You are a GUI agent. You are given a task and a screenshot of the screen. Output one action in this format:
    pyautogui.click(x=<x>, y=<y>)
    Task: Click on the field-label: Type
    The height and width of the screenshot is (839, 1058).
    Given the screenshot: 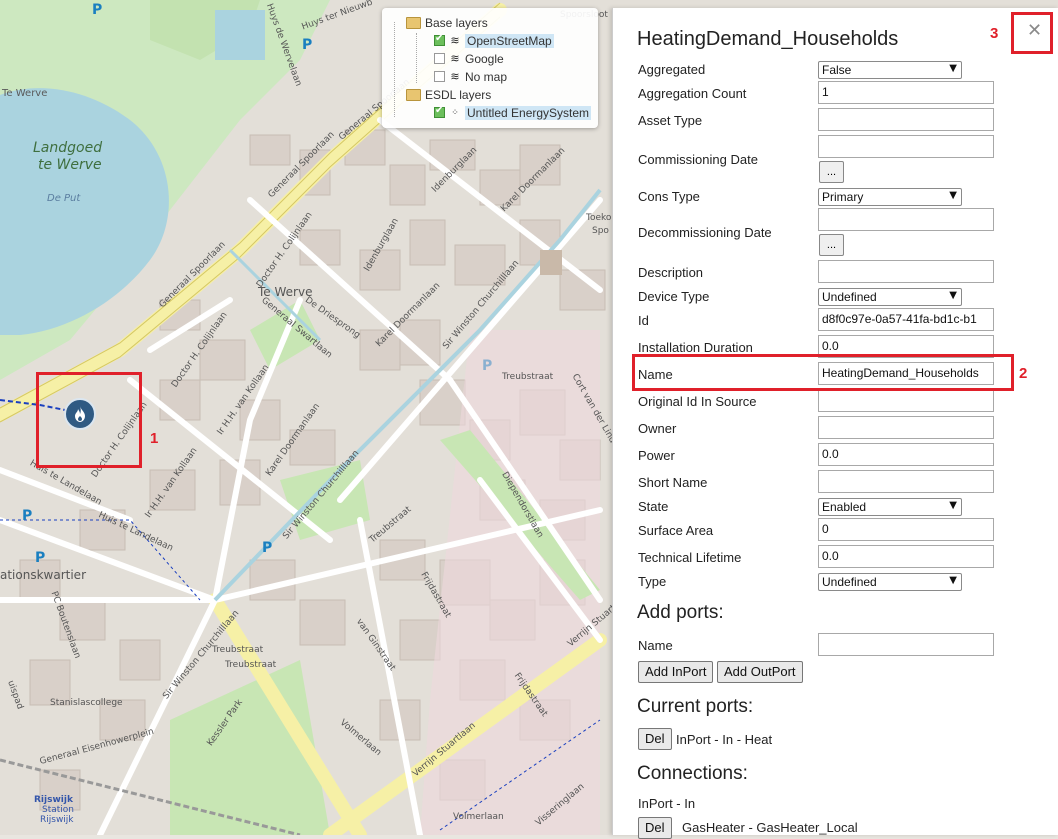 What is the action you would take?
    pyautogui.click(x=652, y=581)
    